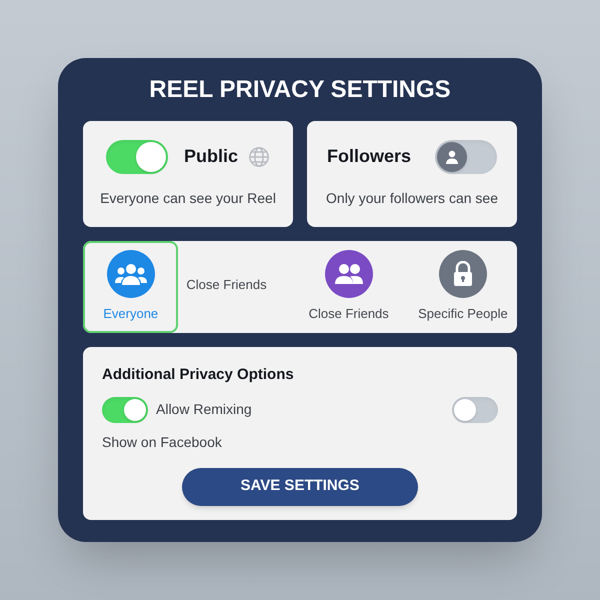 The width and height of the screenshot is (600, 600). What do you see at coordinates (188, 198) in the screenshot?
I see `option-description: Everyone can see your Reel` at bounding box center [188, 198].